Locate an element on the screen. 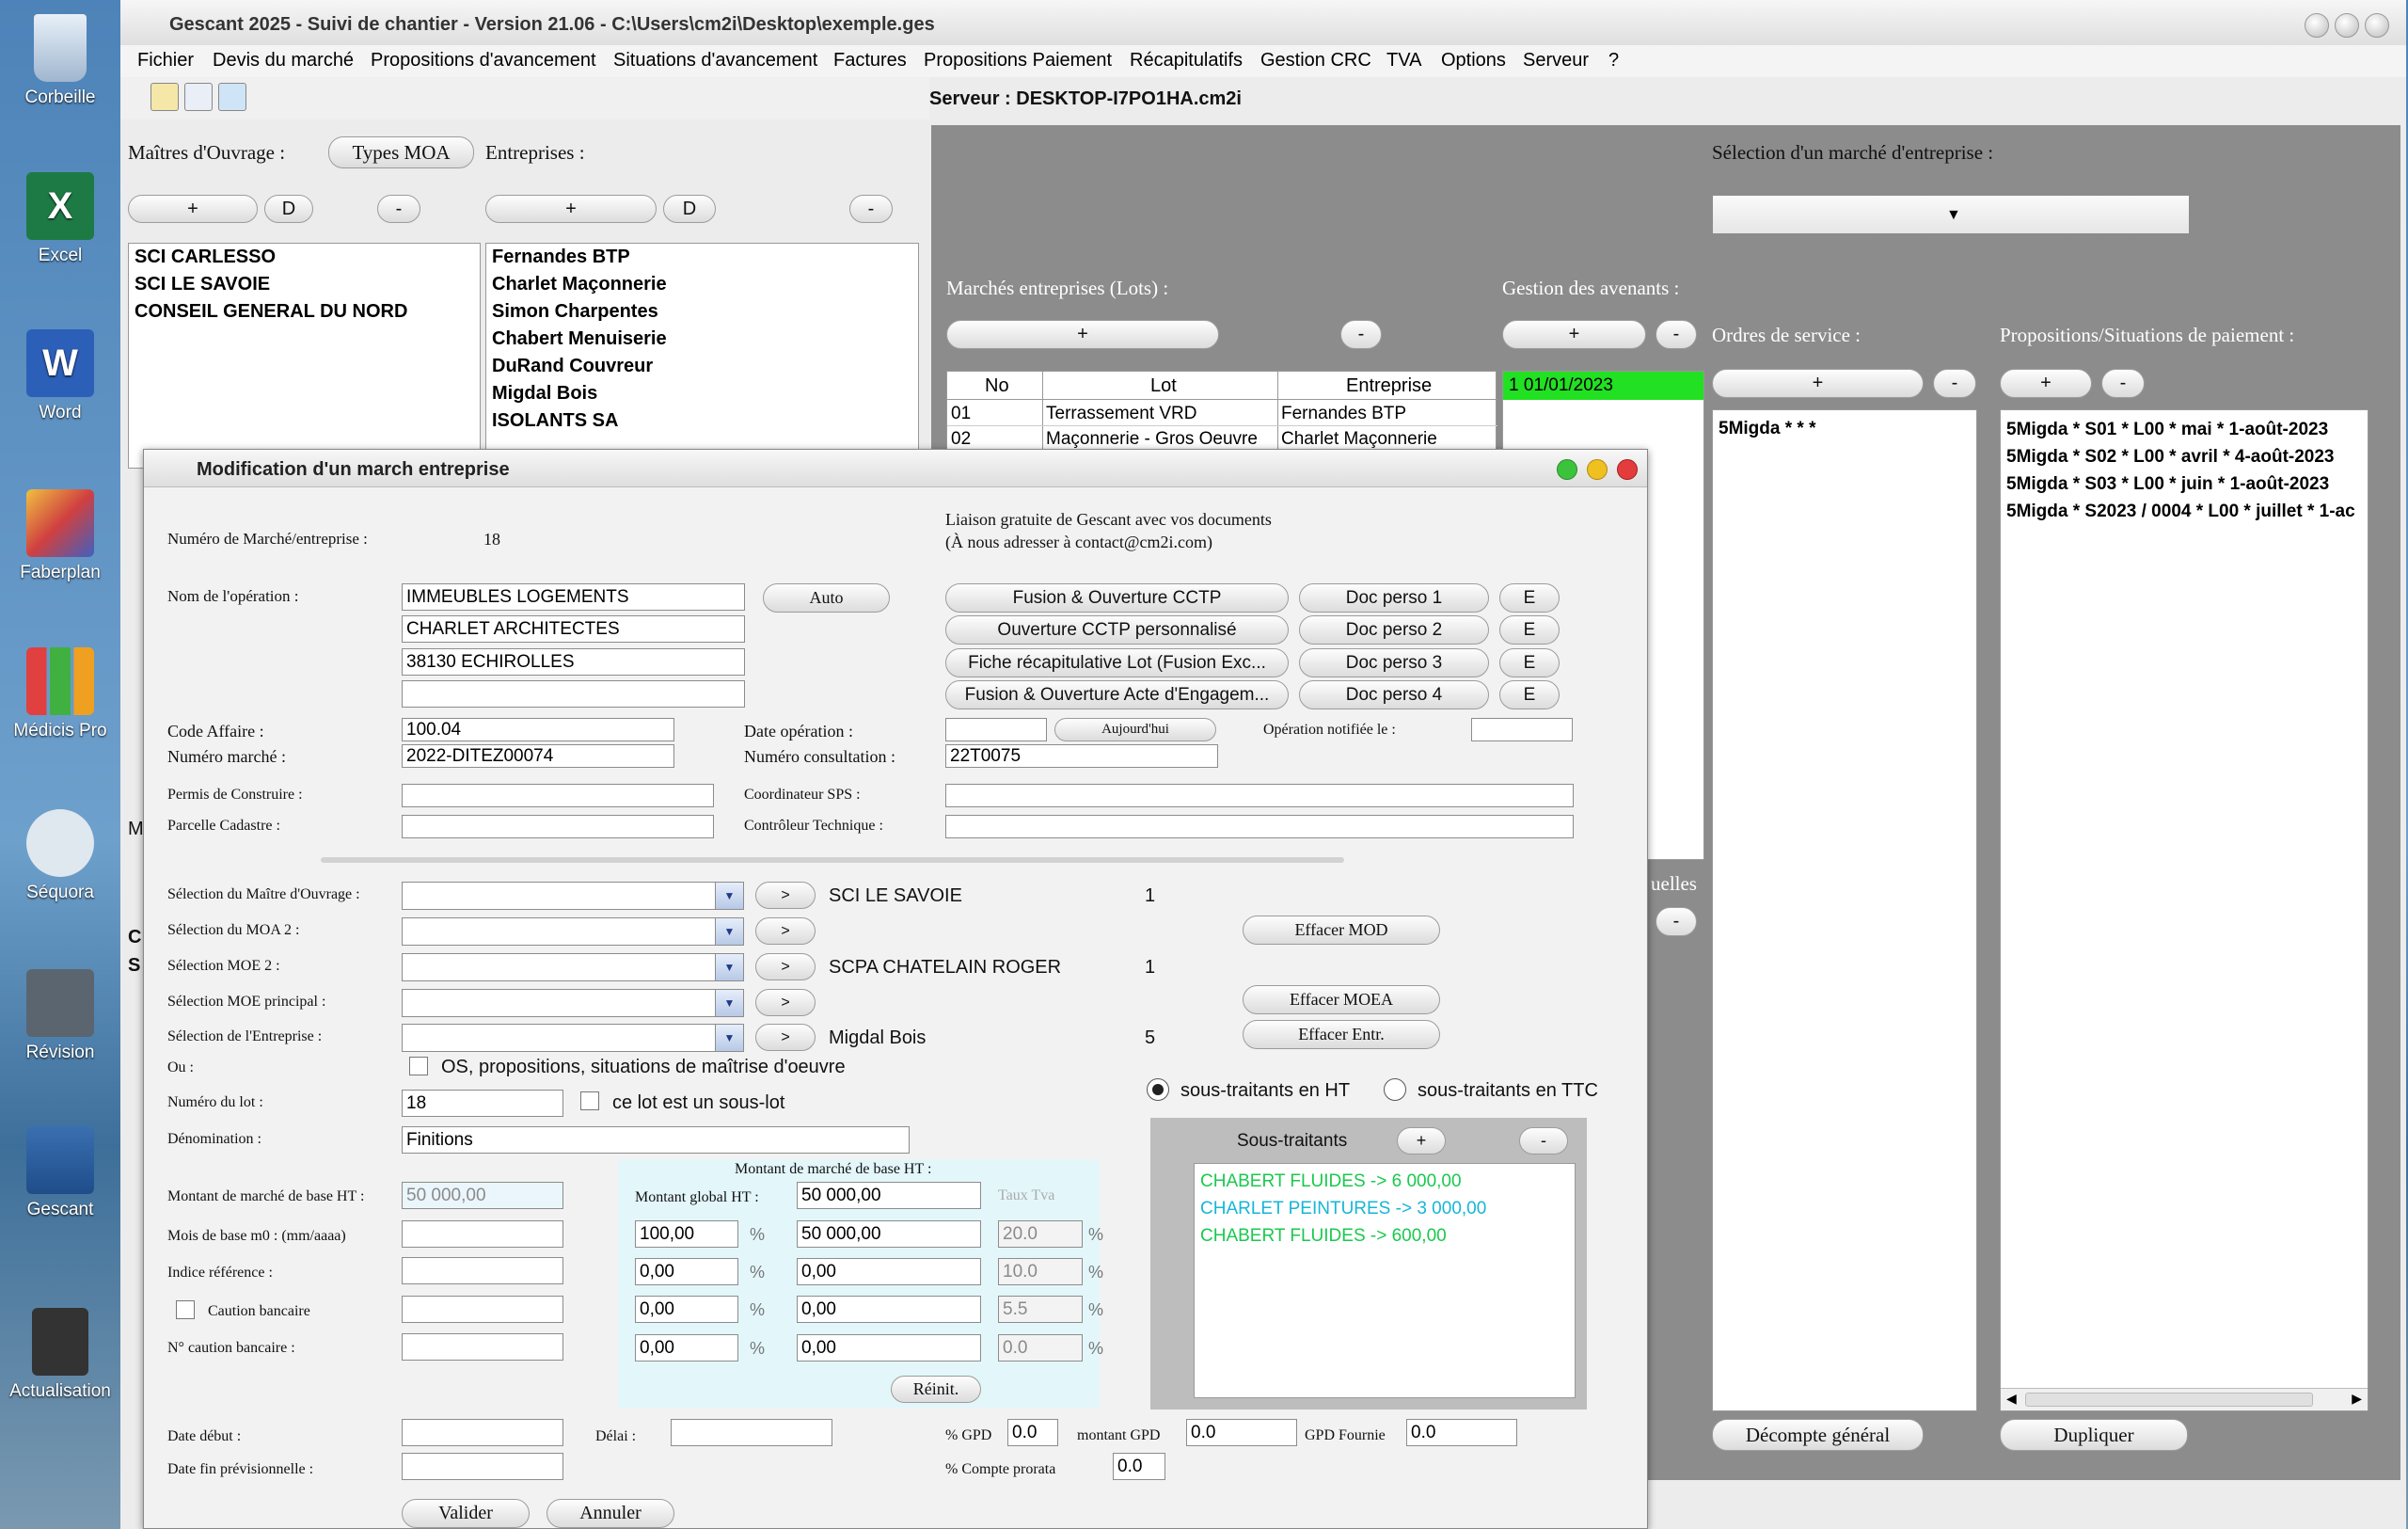 Image resolution: width=2408 pixels, height=1529 pixels. operation-line-1: IMMEUBLES LOGEMENTS is located at coordinates (574, 597).